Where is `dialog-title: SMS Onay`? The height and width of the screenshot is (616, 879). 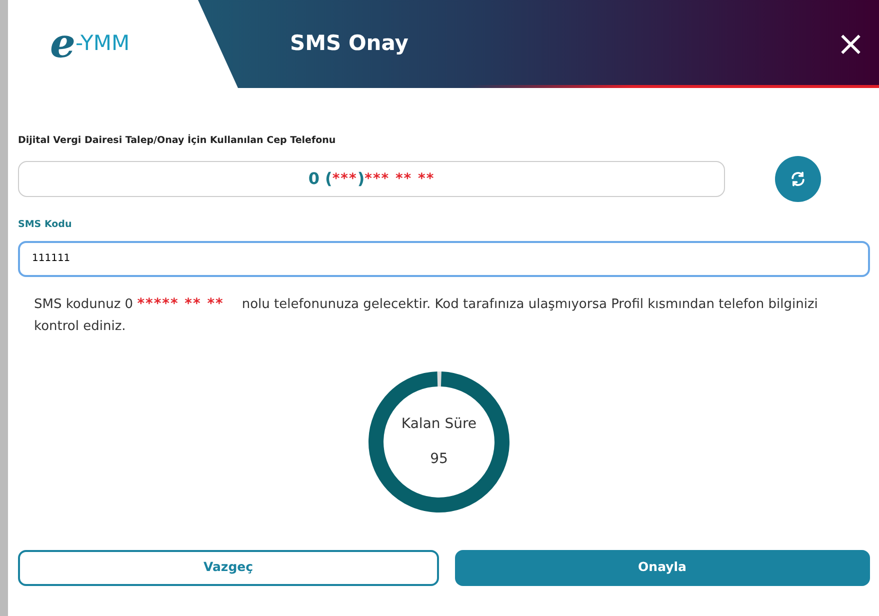
dialog-title: SMS Onay is located at coordinates (349, 44).